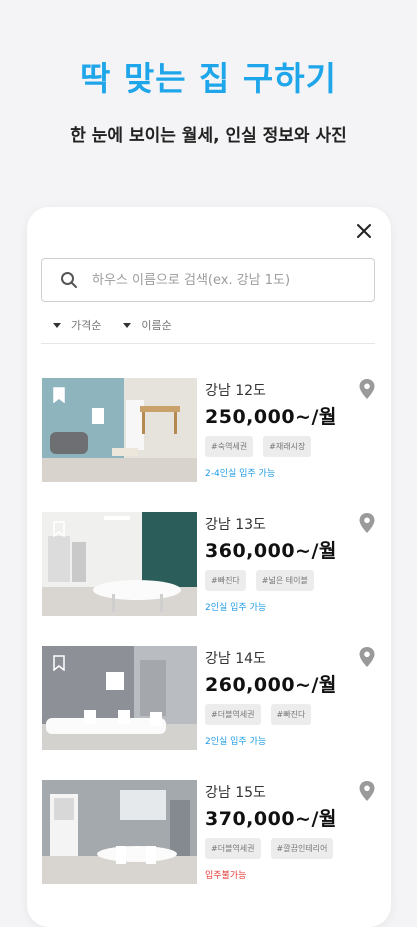 The height and width of the screenshot is (927, 417). Describe the element at coordinates (208, 136) in the screenshot. I see `hero-subtitle: 한 눈에 보이는 월세, 인실 정보와 사진` at that location.